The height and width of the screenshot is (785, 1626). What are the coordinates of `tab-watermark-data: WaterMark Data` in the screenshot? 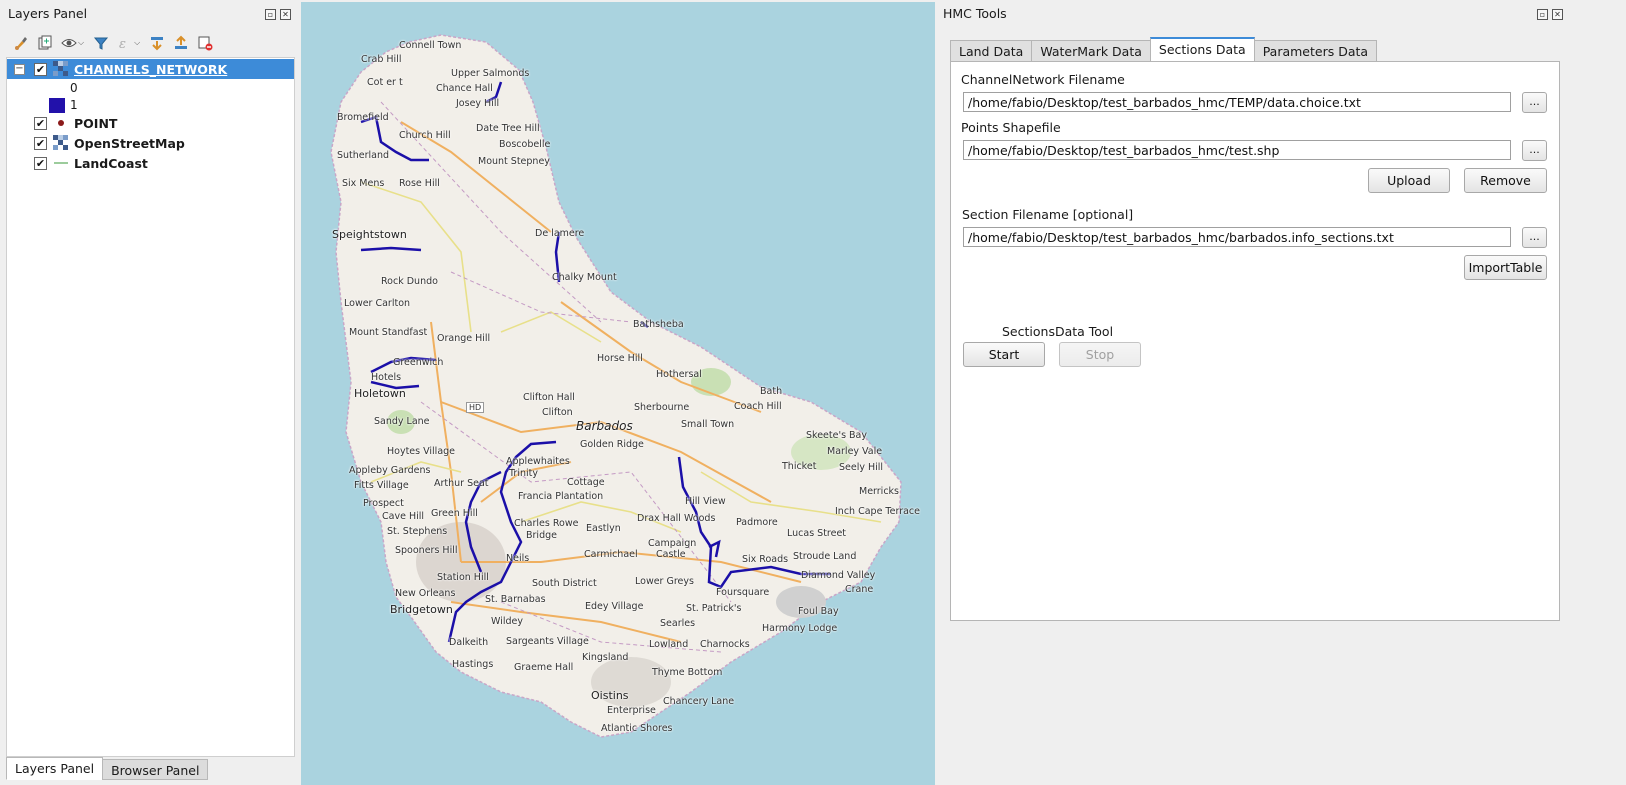 It's located at (1091, 51).